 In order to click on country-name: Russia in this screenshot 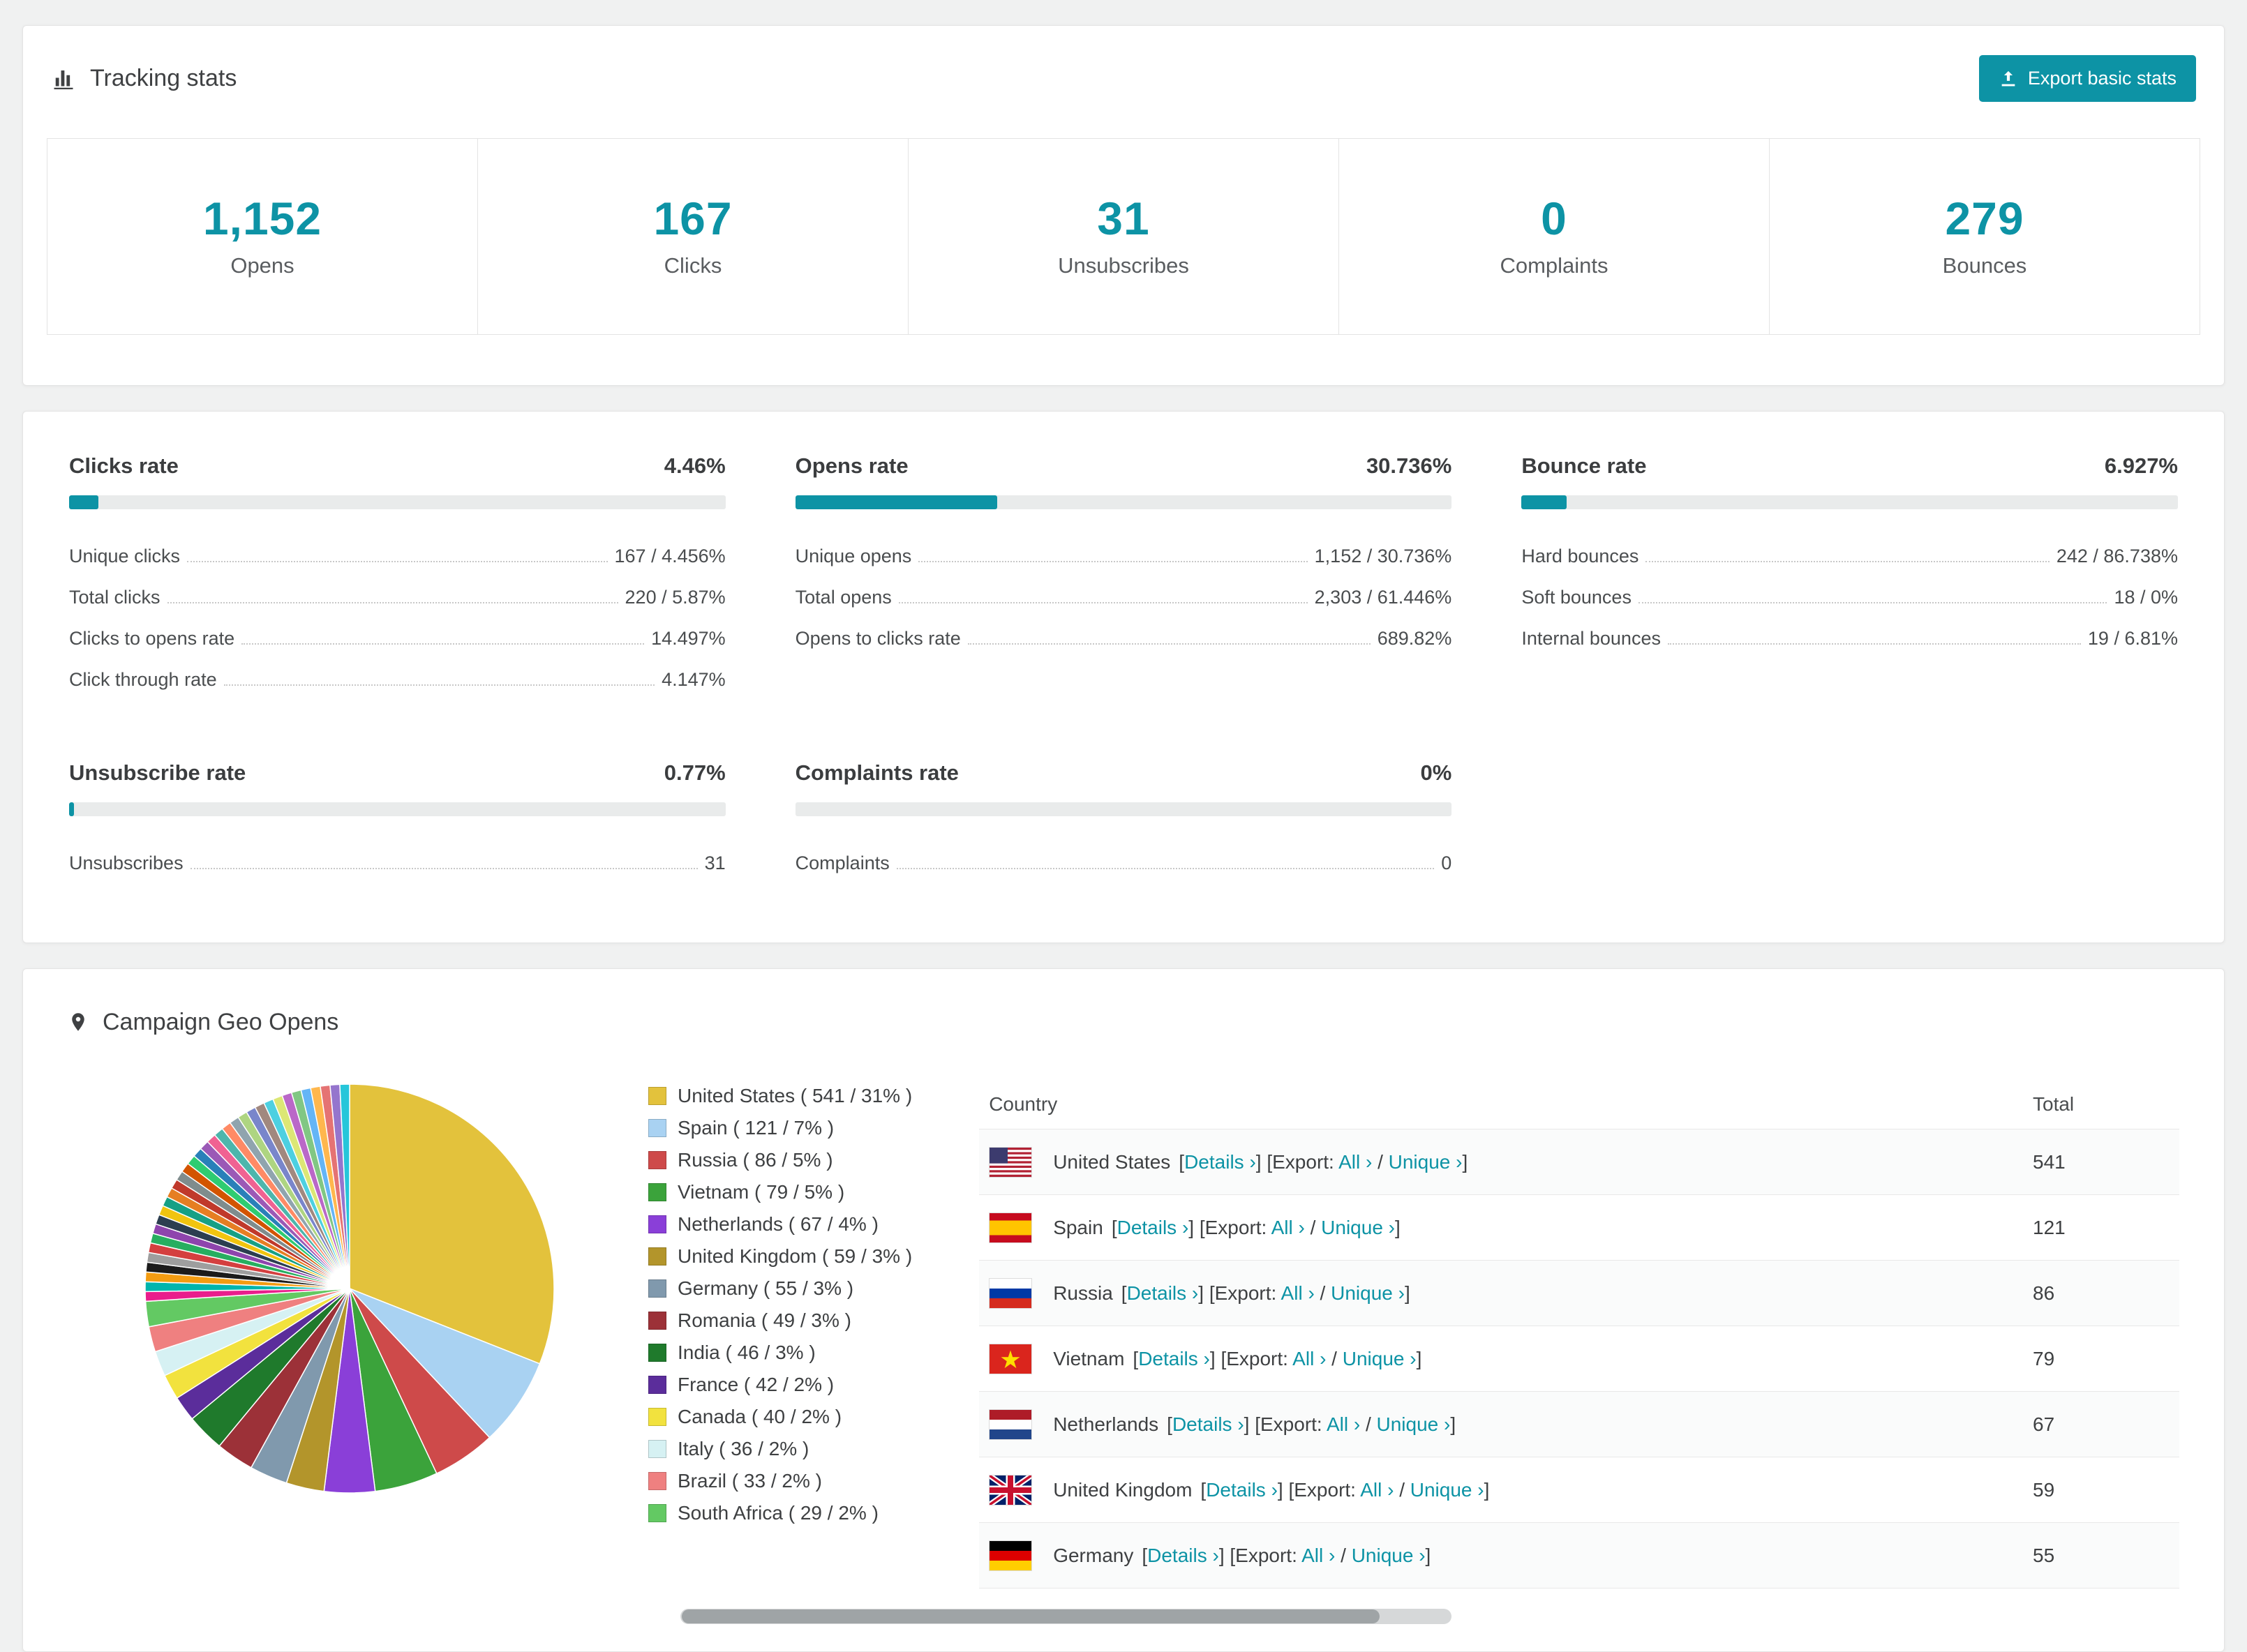, I will do `click(1083, 1293)`.